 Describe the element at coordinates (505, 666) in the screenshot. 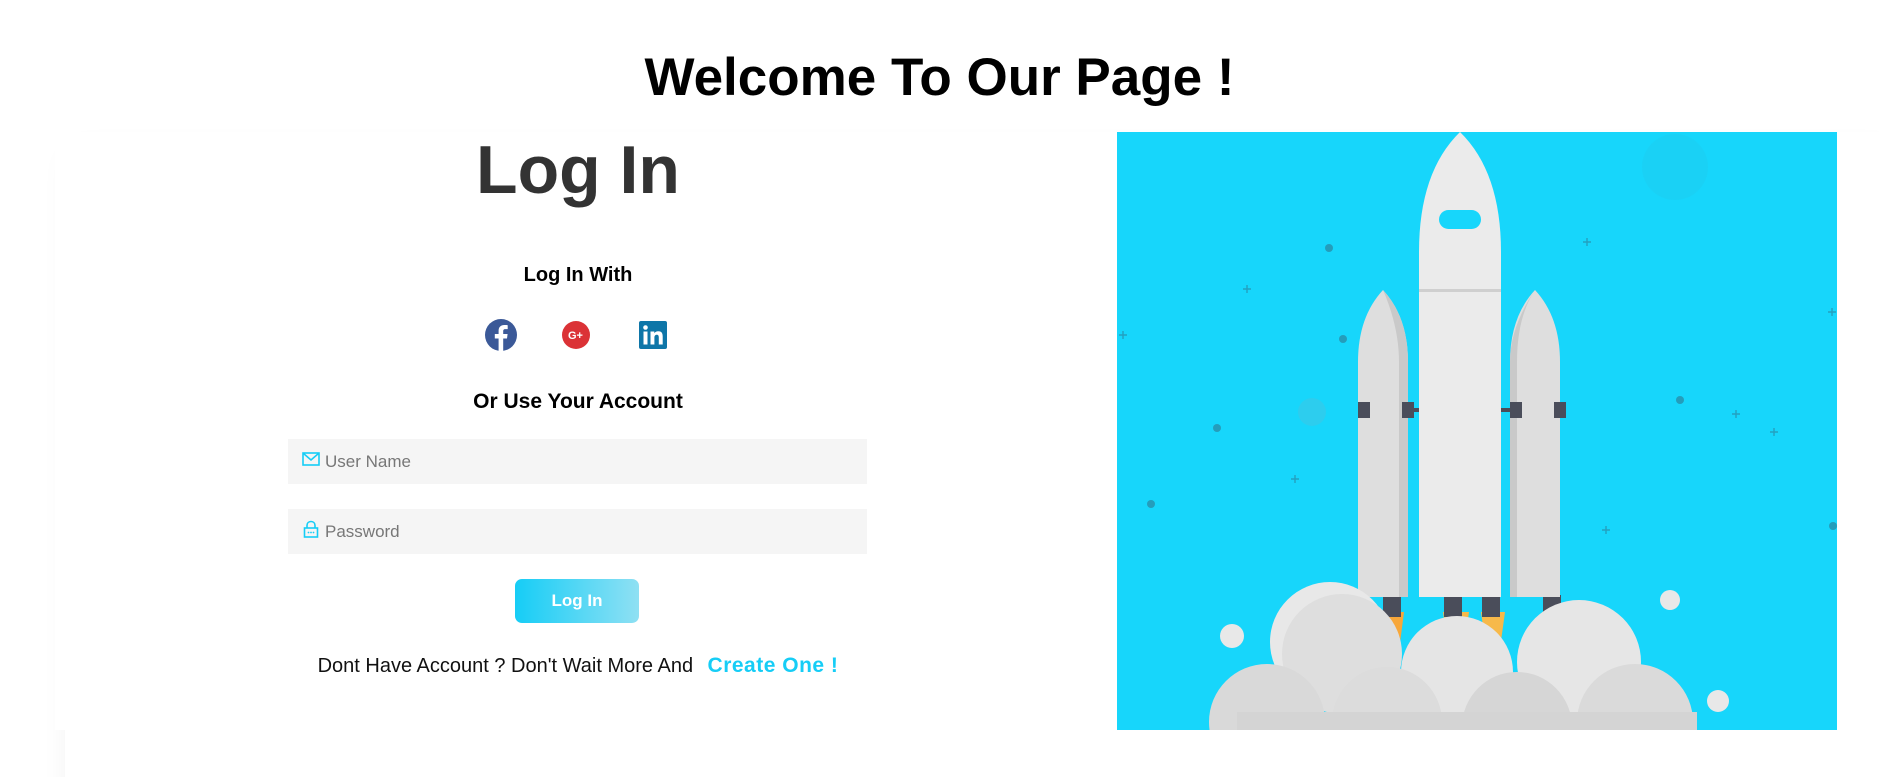

I see `signup-prompt: Dont Have Account ? Don't Wait More And` at that location.